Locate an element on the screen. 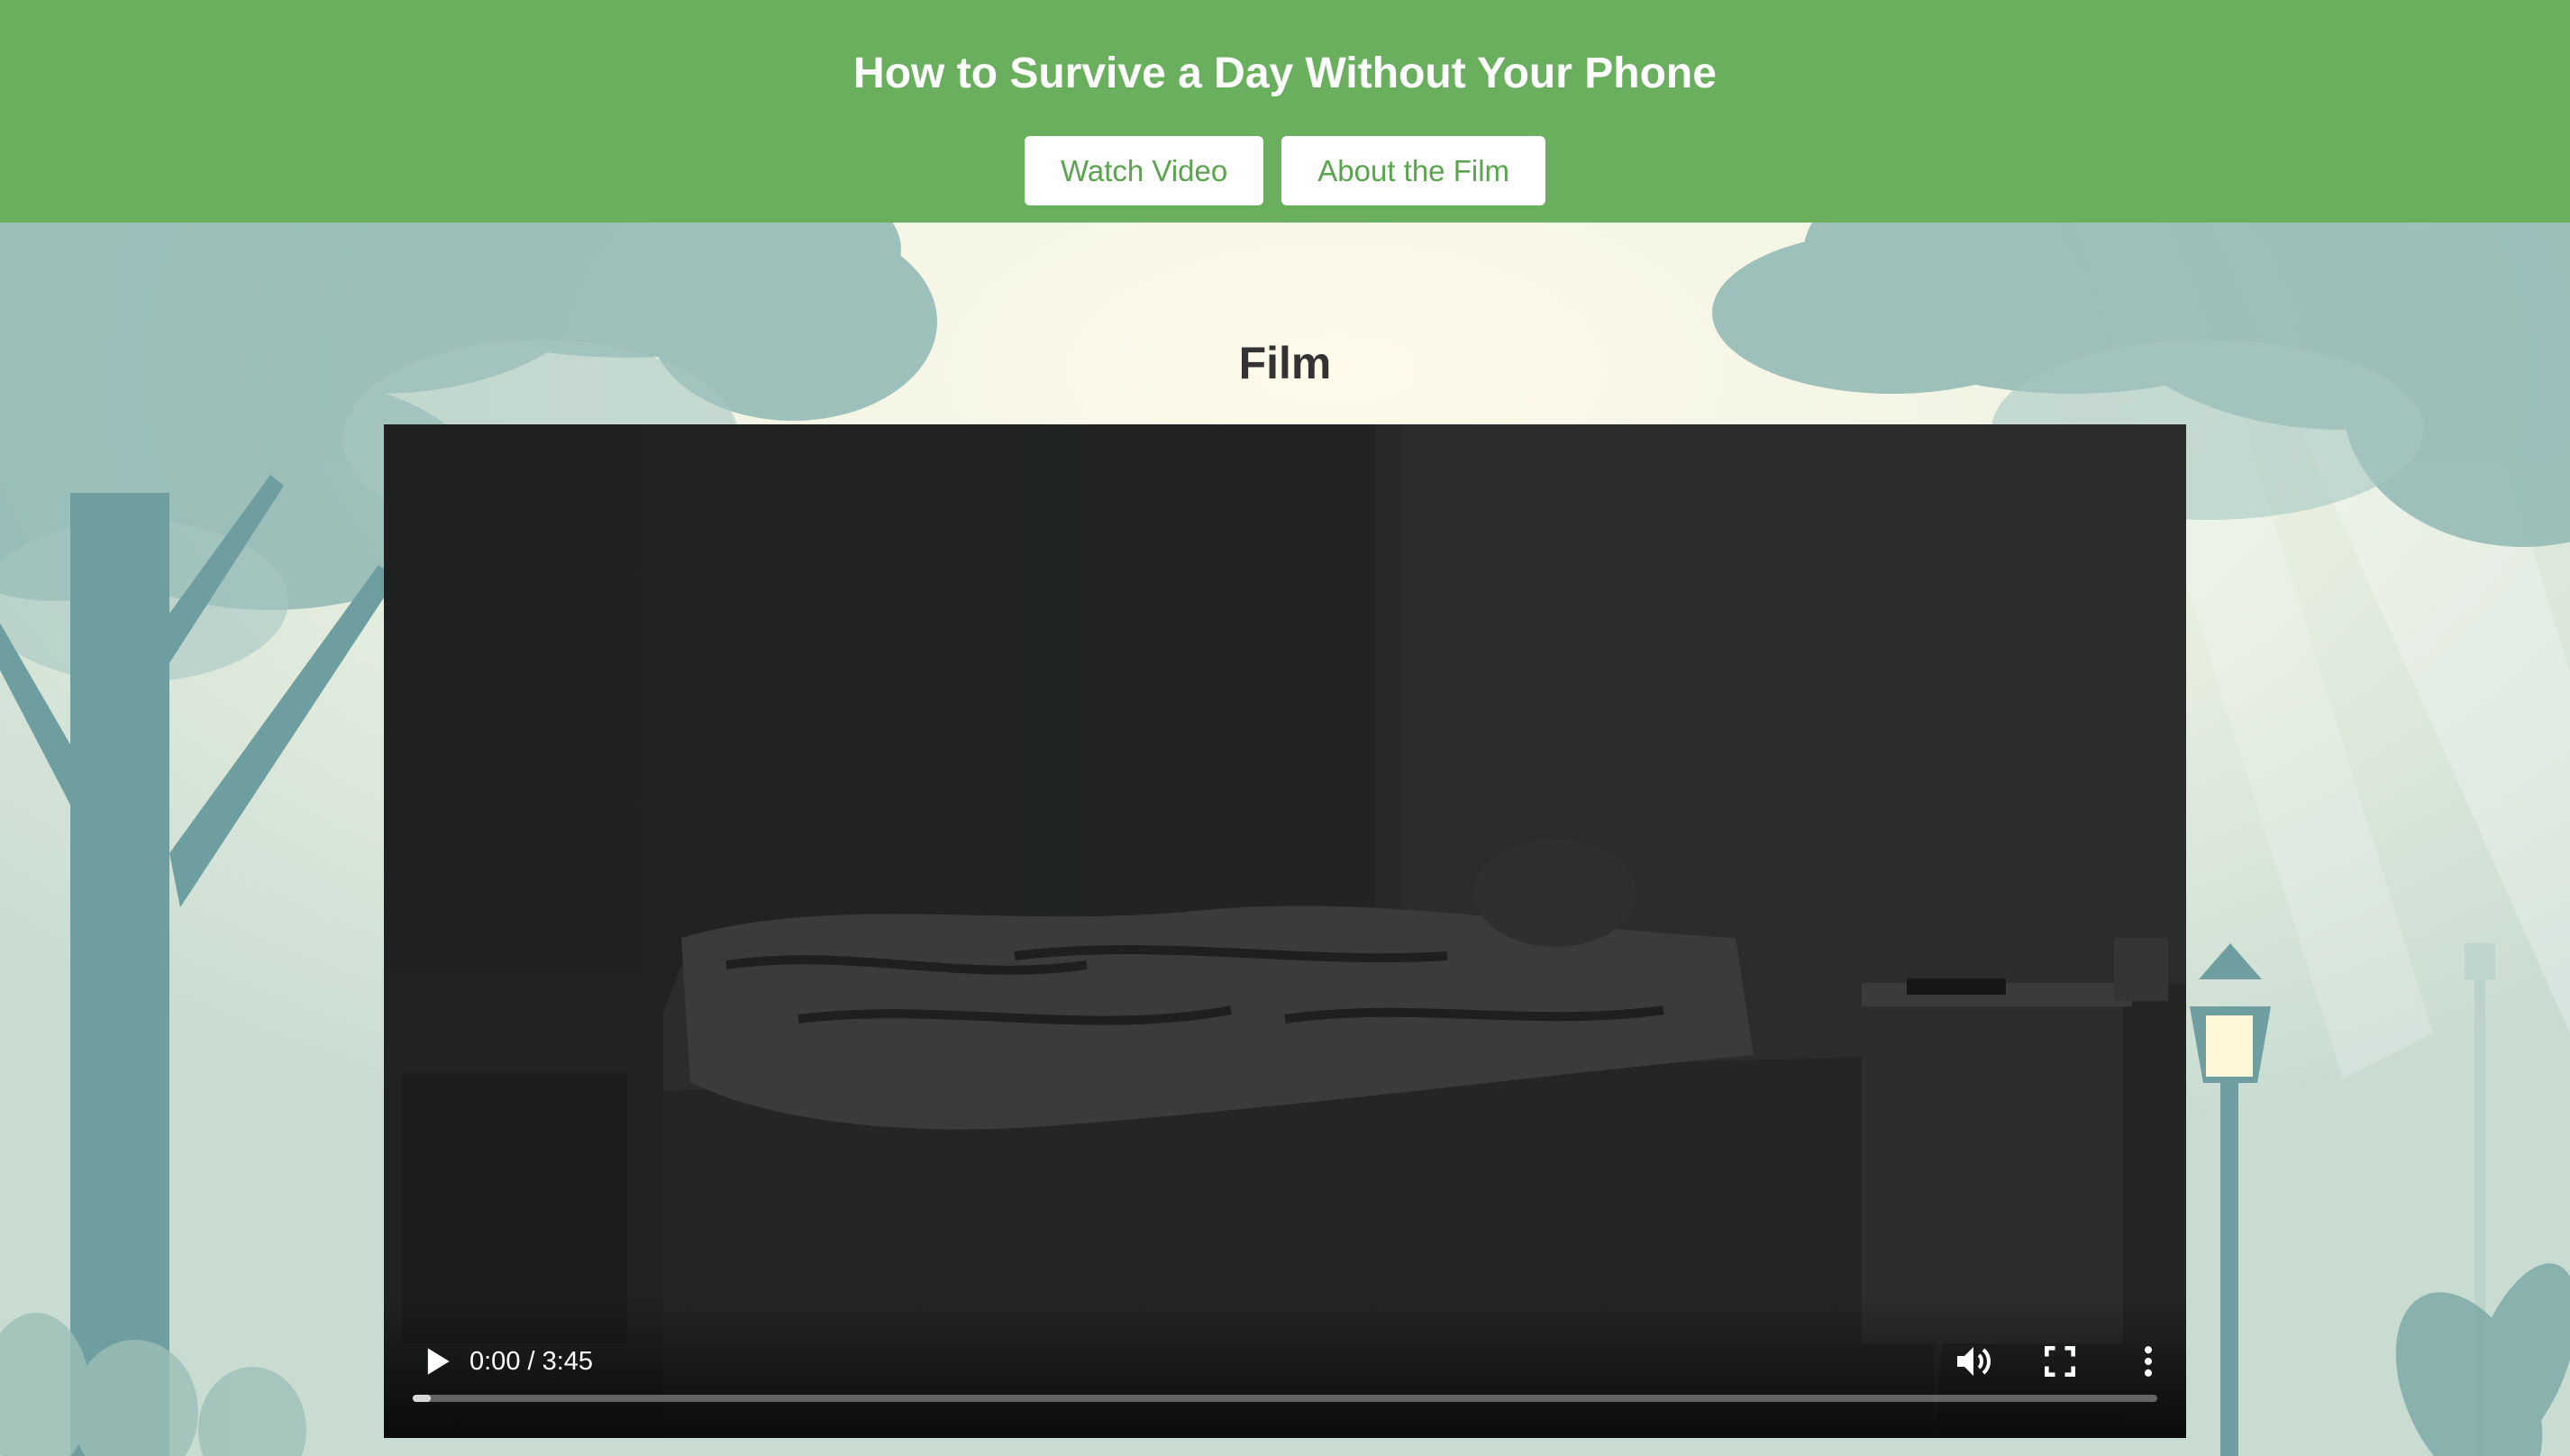 This screenshot has width=2570, height=1456. about-the-film-button: About the Film is located at coordinates (1414, 170).